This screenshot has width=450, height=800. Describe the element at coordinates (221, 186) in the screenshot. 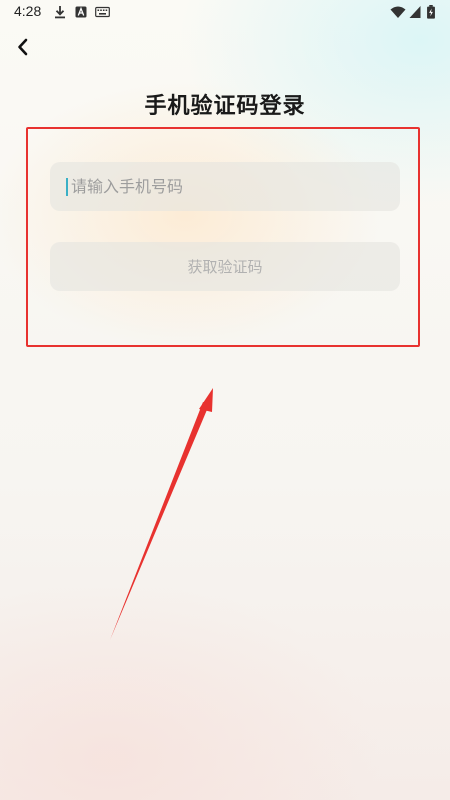

I see `phone-input` at that location.